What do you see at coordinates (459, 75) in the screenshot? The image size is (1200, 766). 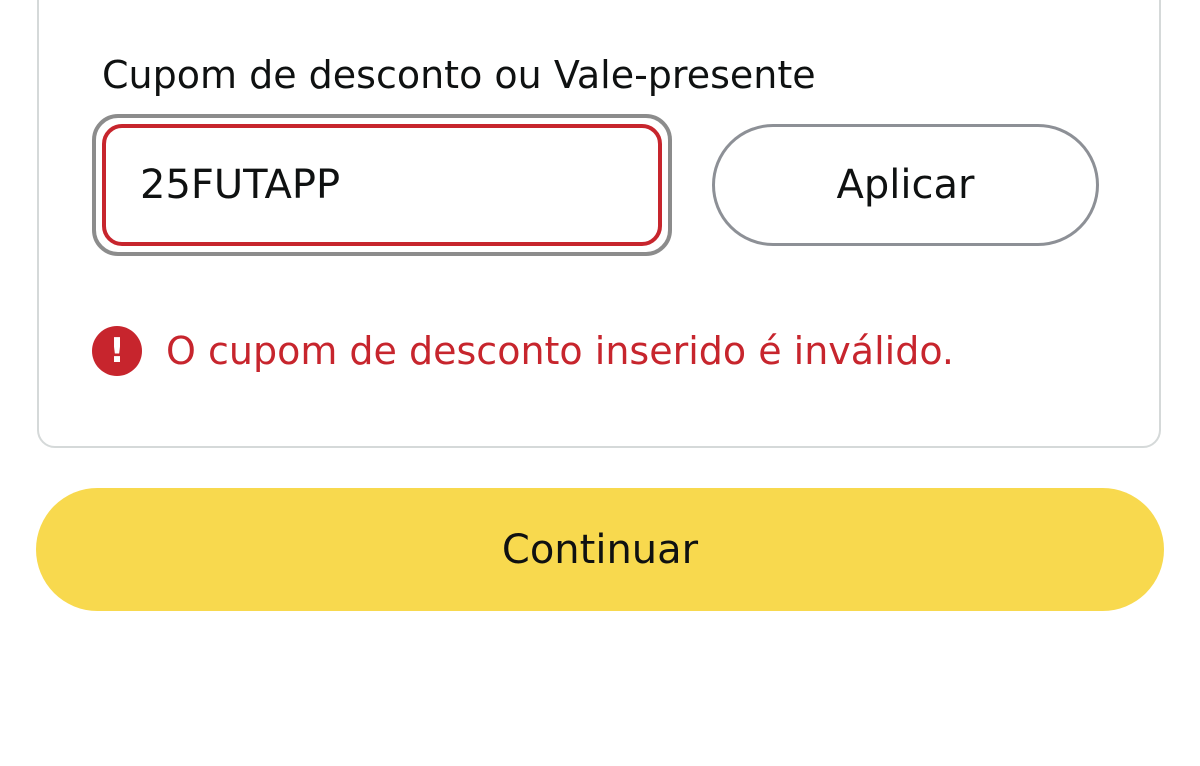 I see `coupon-field-label: Cupom de desconto ou Vale-presente` at bounding box center [459, 75].